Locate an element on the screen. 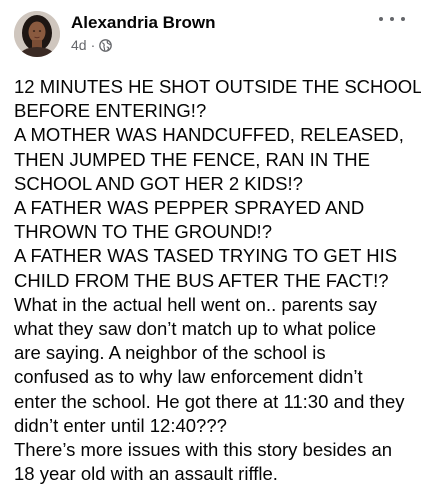 This screenshot has height=500, width=421. post-text-line: THROWN TO THE GROUND!? is located at coordinates (143, 232).